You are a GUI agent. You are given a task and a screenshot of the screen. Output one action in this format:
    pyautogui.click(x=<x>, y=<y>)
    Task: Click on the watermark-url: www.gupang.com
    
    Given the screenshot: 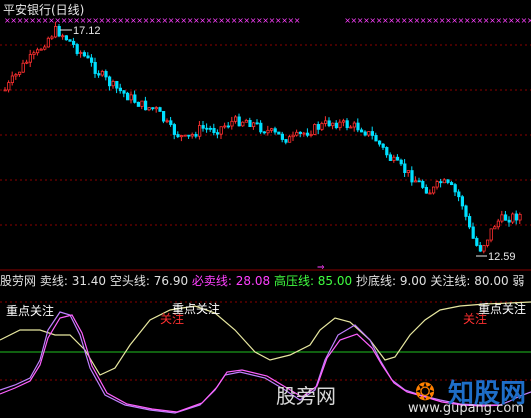 What is the action you would take?
    pyautogui.click(x=466, y=408)
    